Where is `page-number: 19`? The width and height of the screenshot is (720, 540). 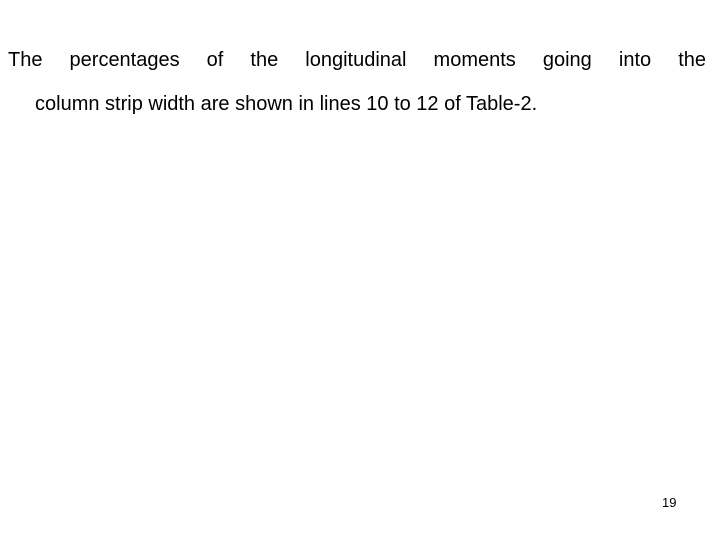
page-number: 19 is located at coordinates (669, 502).